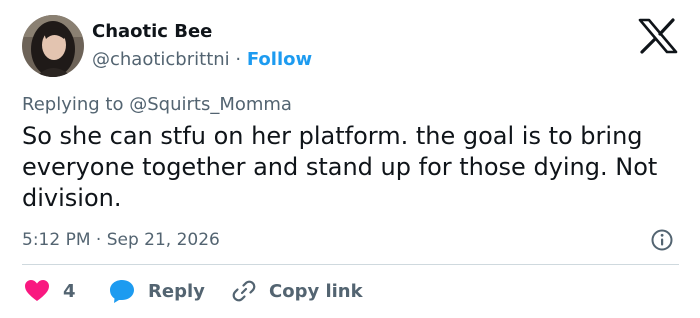 The width and height of the screenshot is (700, 318). Describe the element at coordinates (37, 290) in the screenshot. I see `heart-icon` at that location.